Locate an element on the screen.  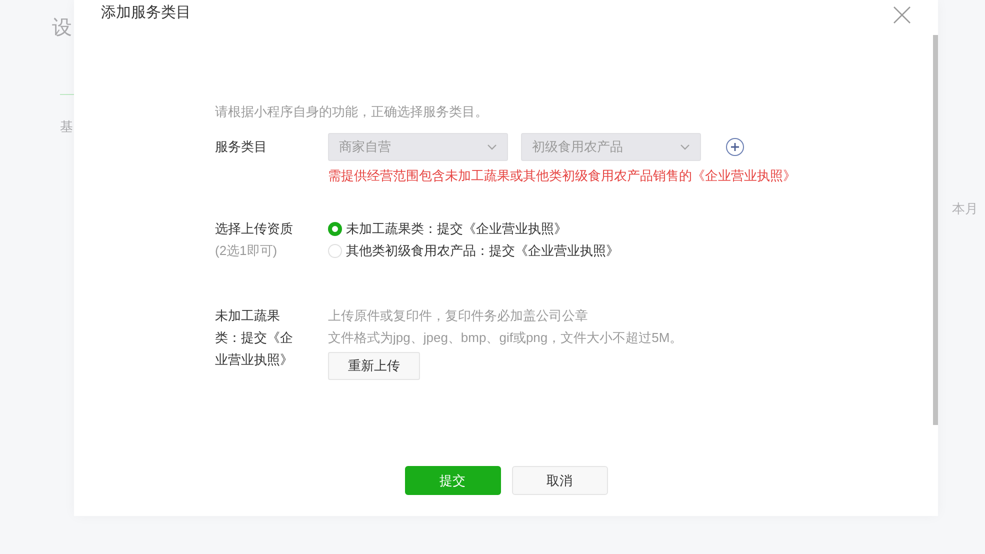
field-label: 选择上传资质 is located at coordinates (254, 229).